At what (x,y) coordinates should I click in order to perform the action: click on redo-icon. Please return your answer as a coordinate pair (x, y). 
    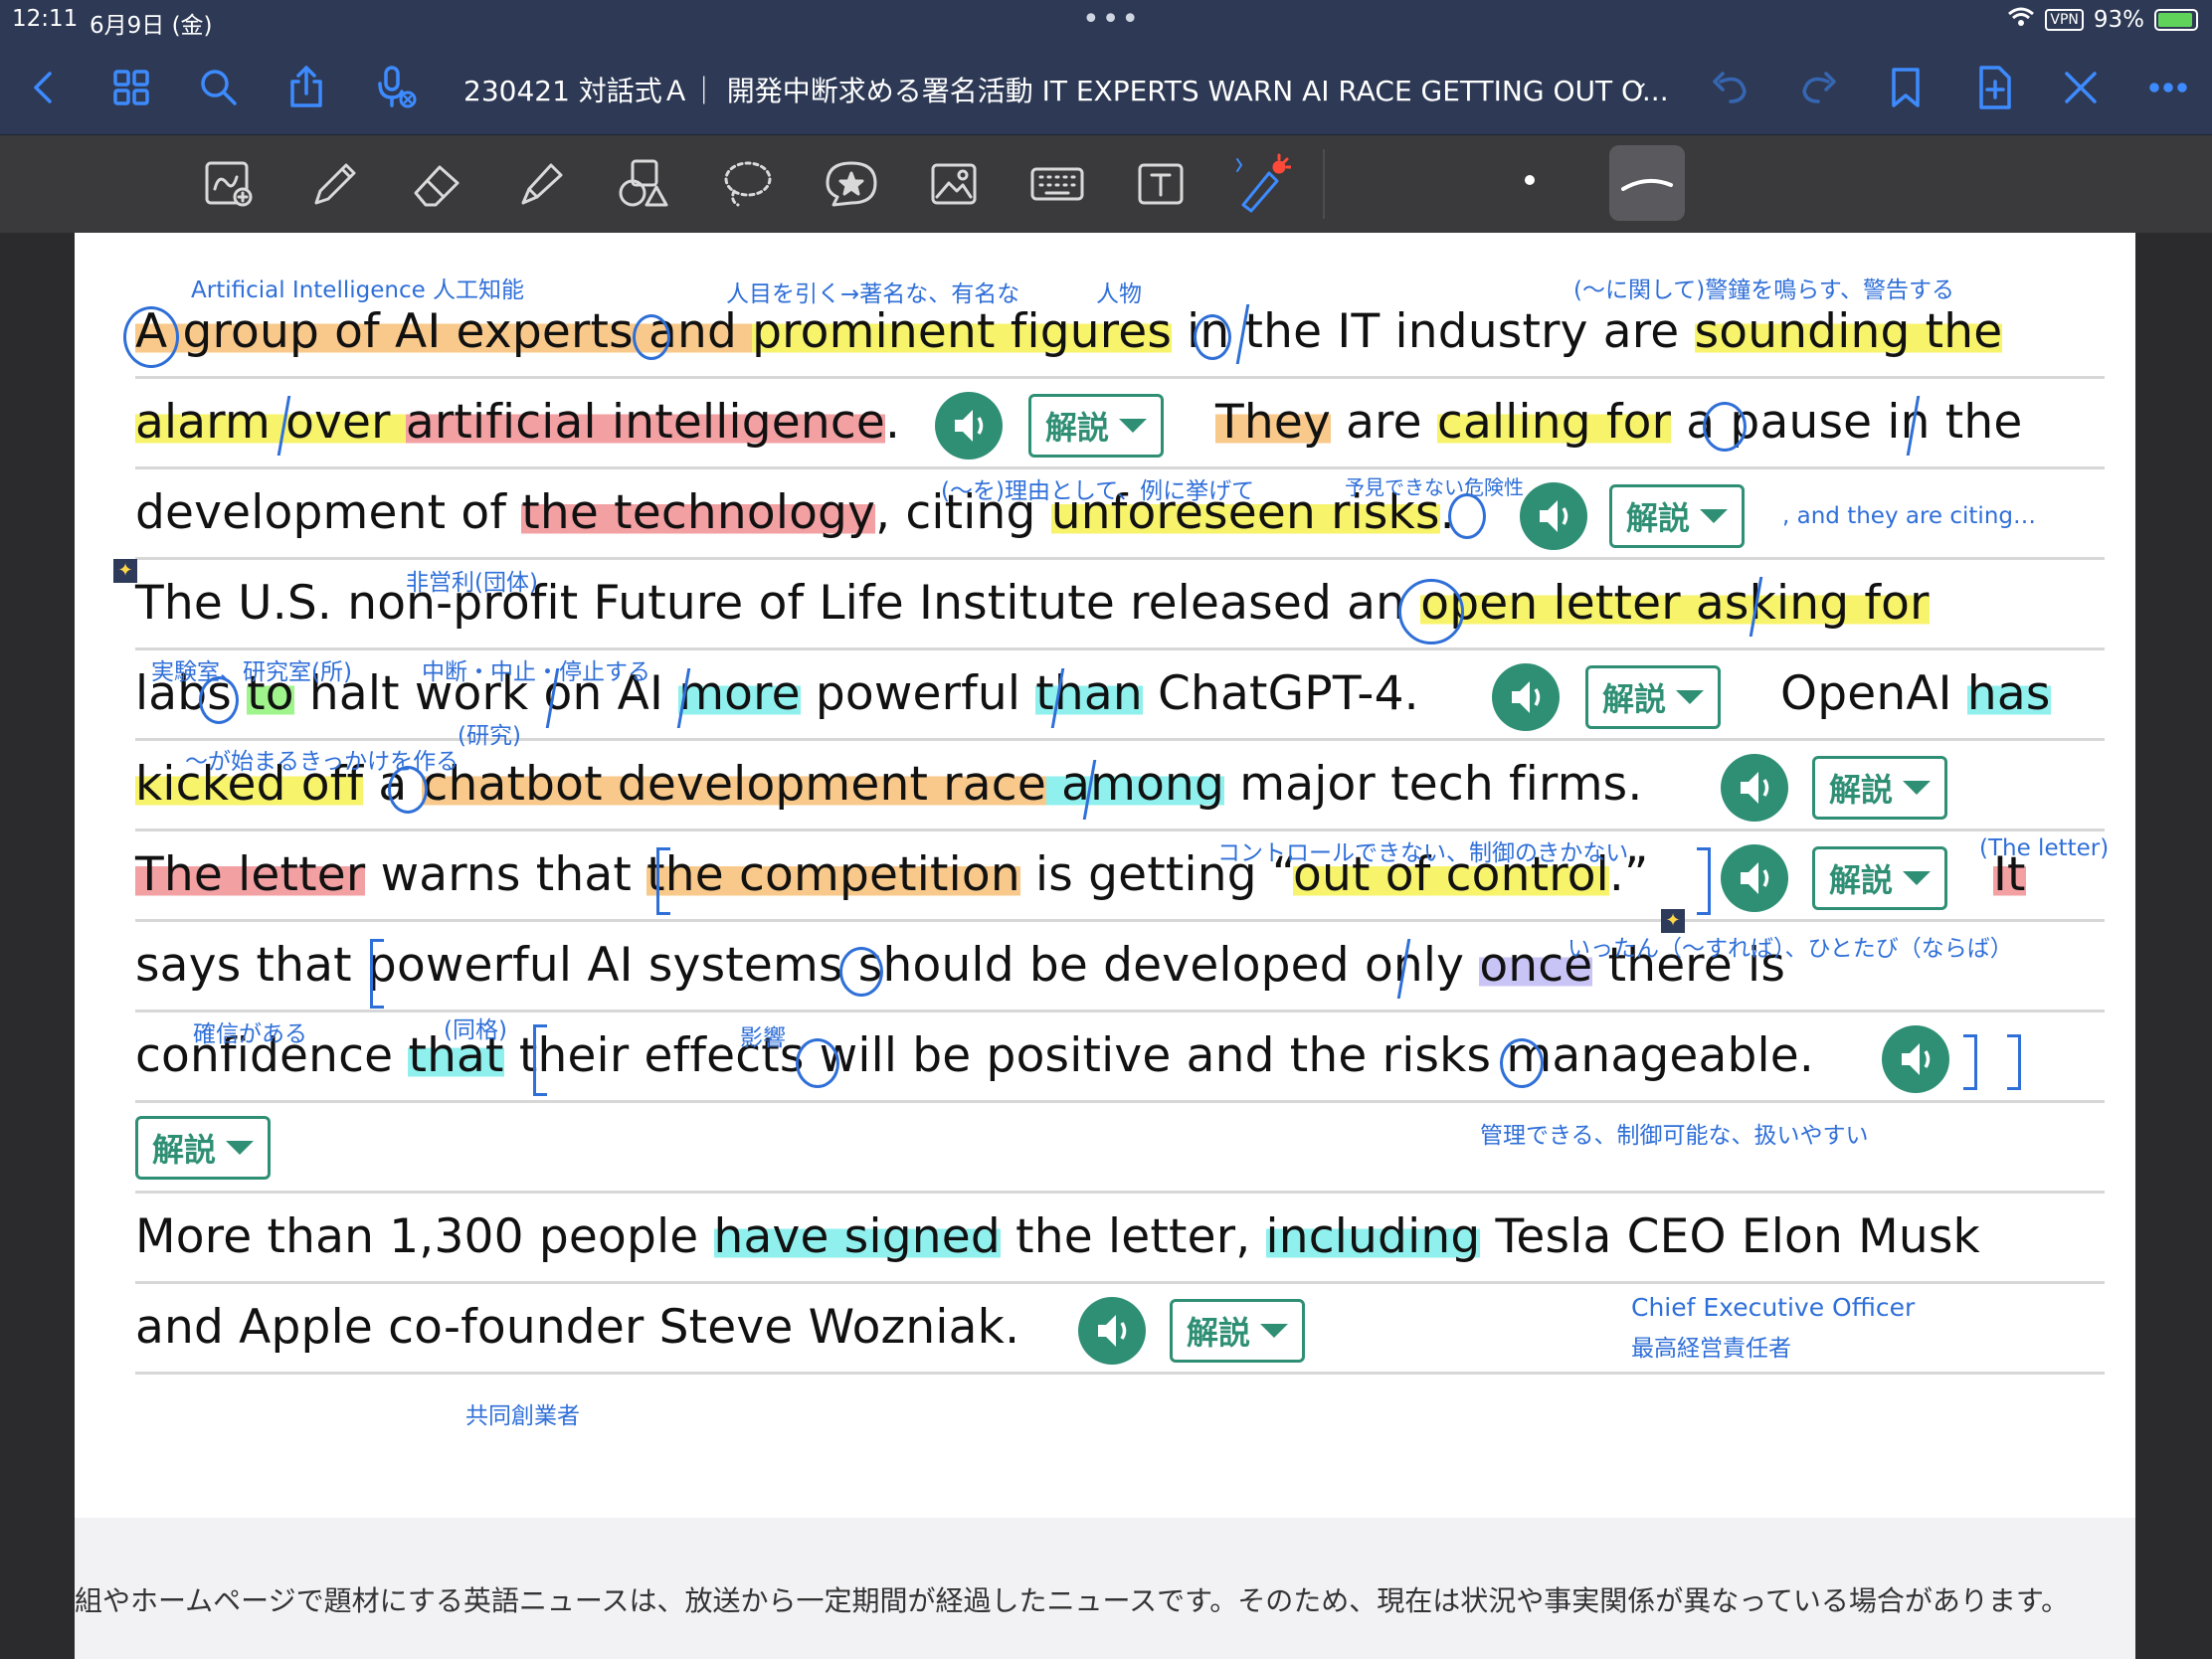
    Looking at the image, I should click on (1818, 87).